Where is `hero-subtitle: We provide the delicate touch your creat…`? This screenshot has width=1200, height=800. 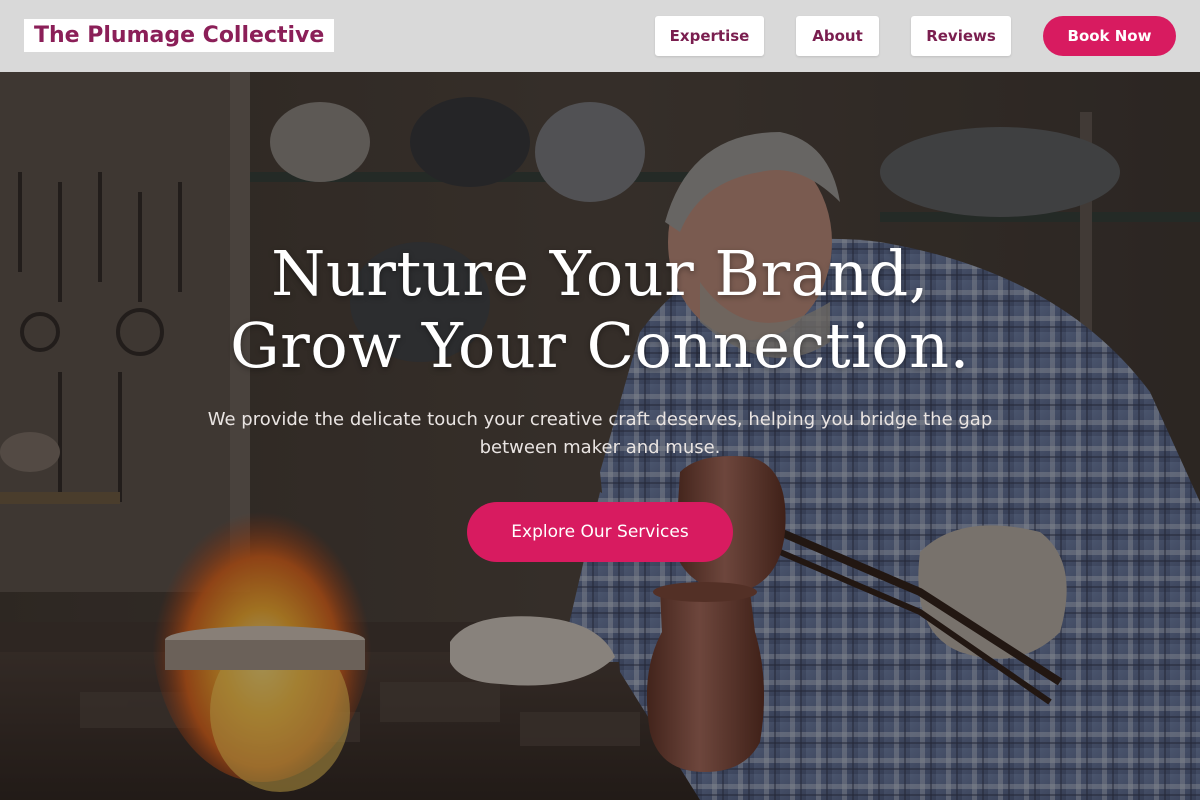
hero-subtitle: We provide the delicate touch your creat… is located at coordinates (600, 433).